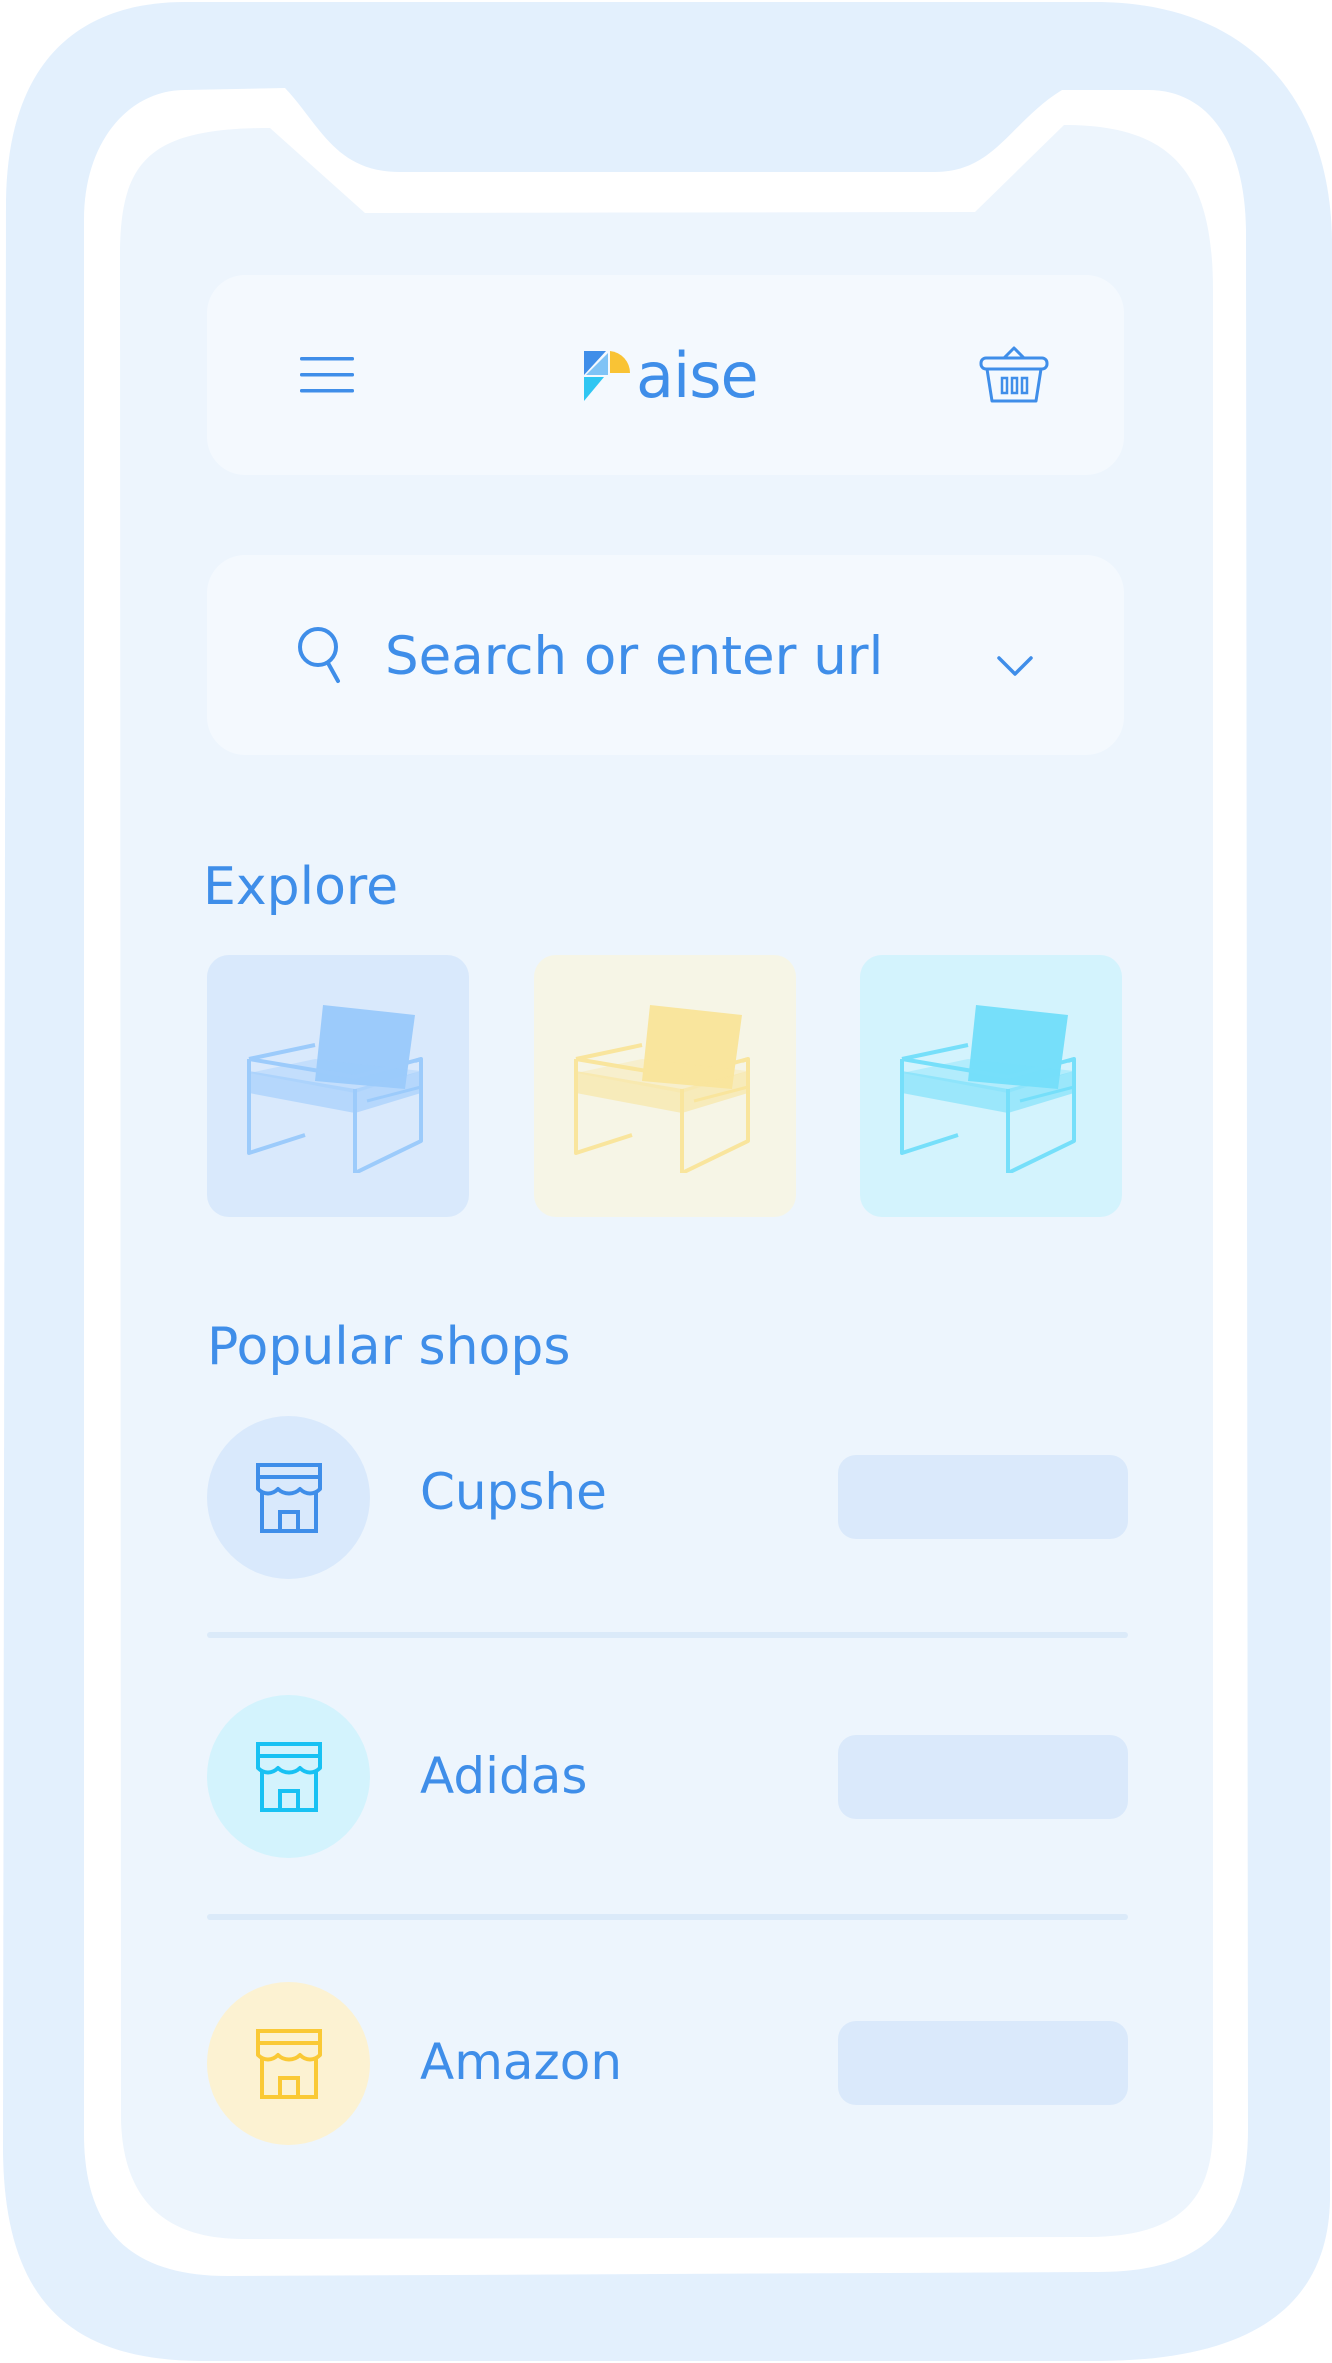 Image resolution: width=1332 pixels, height=2363 pixels. I want to click on shop-name: Amazon, so click(521, 2062).